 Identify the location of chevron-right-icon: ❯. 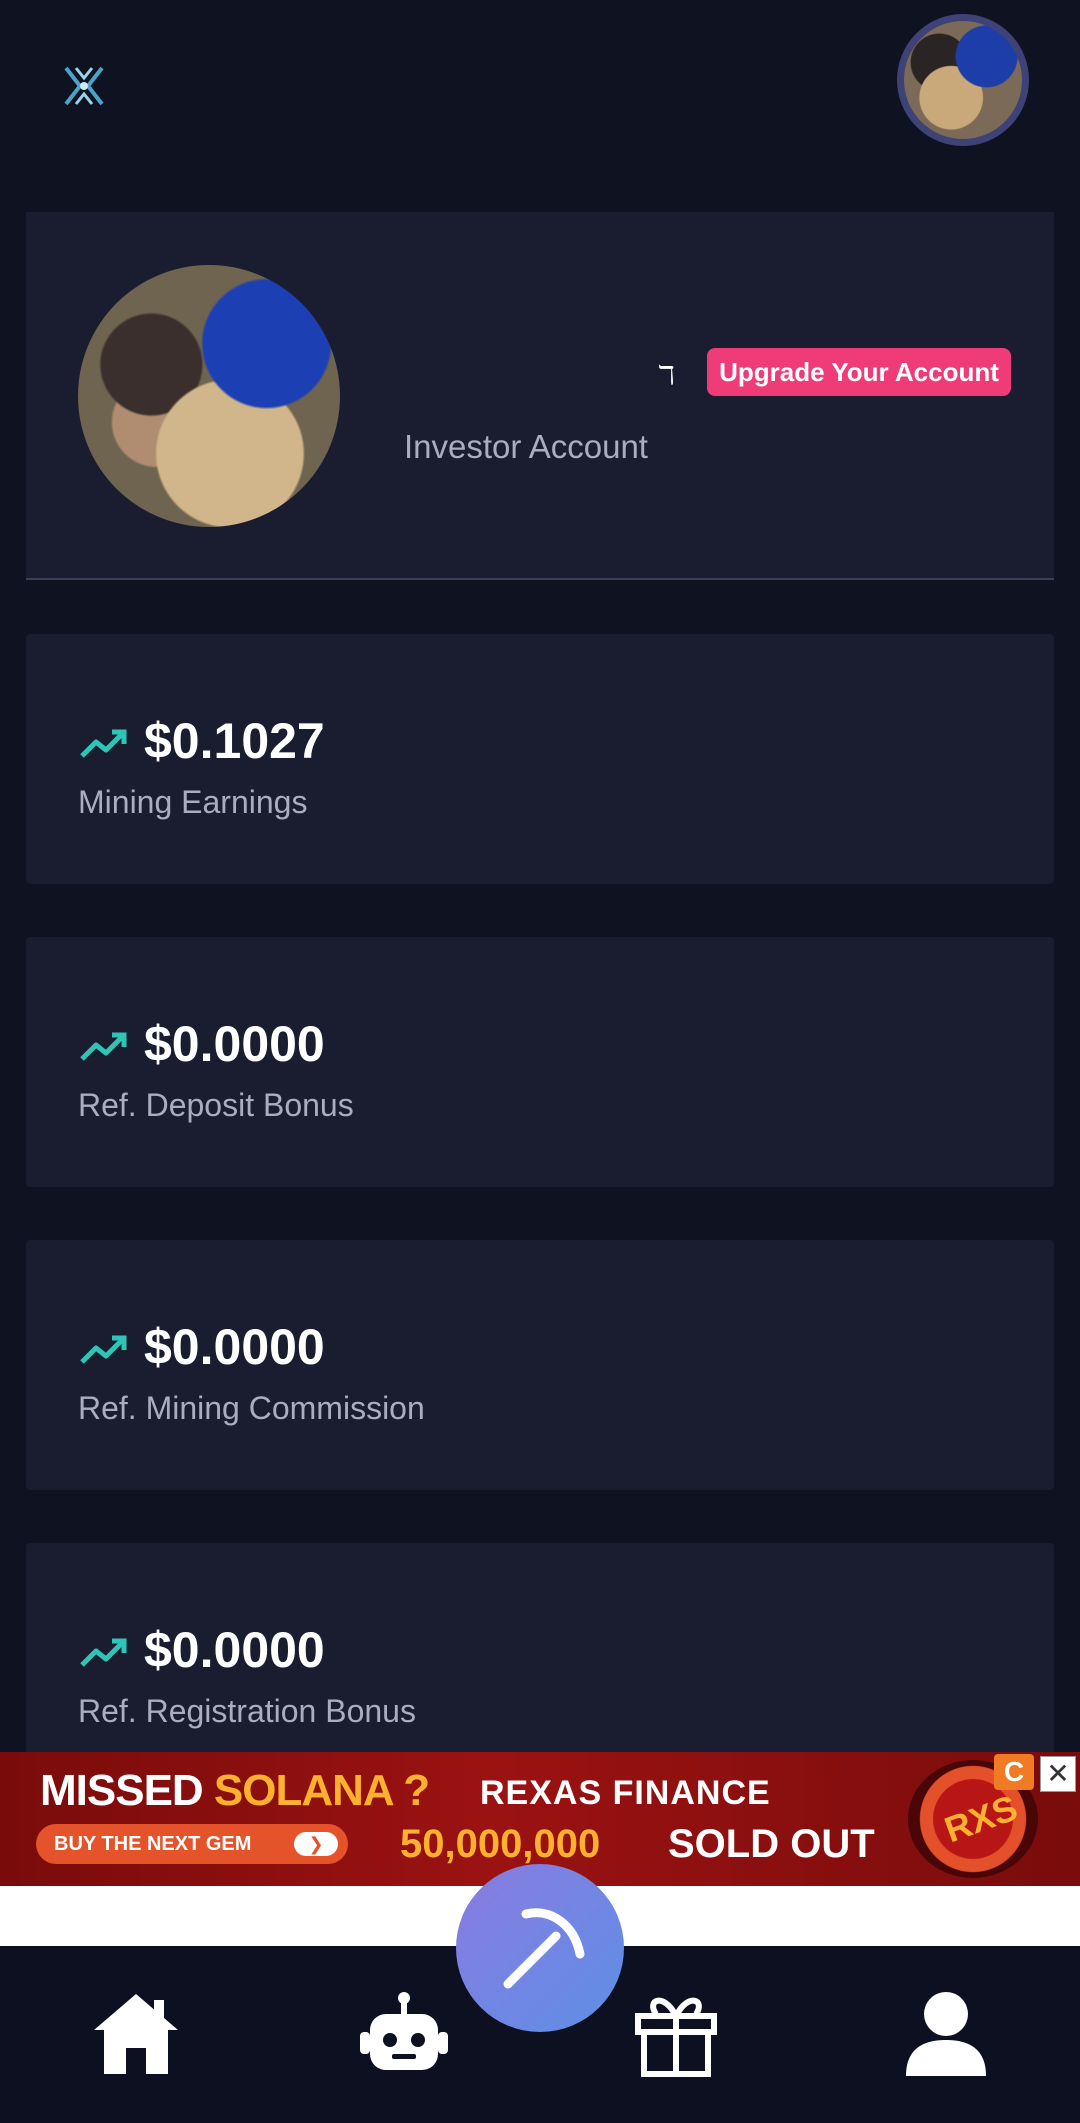
(316, 1844).